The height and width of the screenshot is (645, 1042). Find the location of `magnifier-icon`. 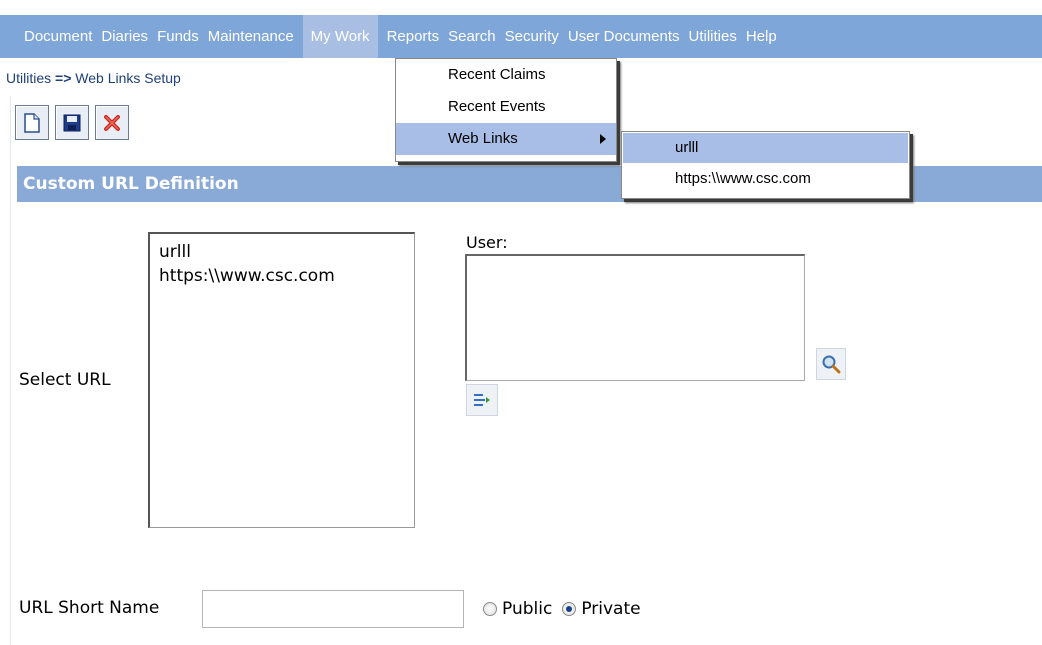

magnifier-icon is located at coordinates (831, 364).